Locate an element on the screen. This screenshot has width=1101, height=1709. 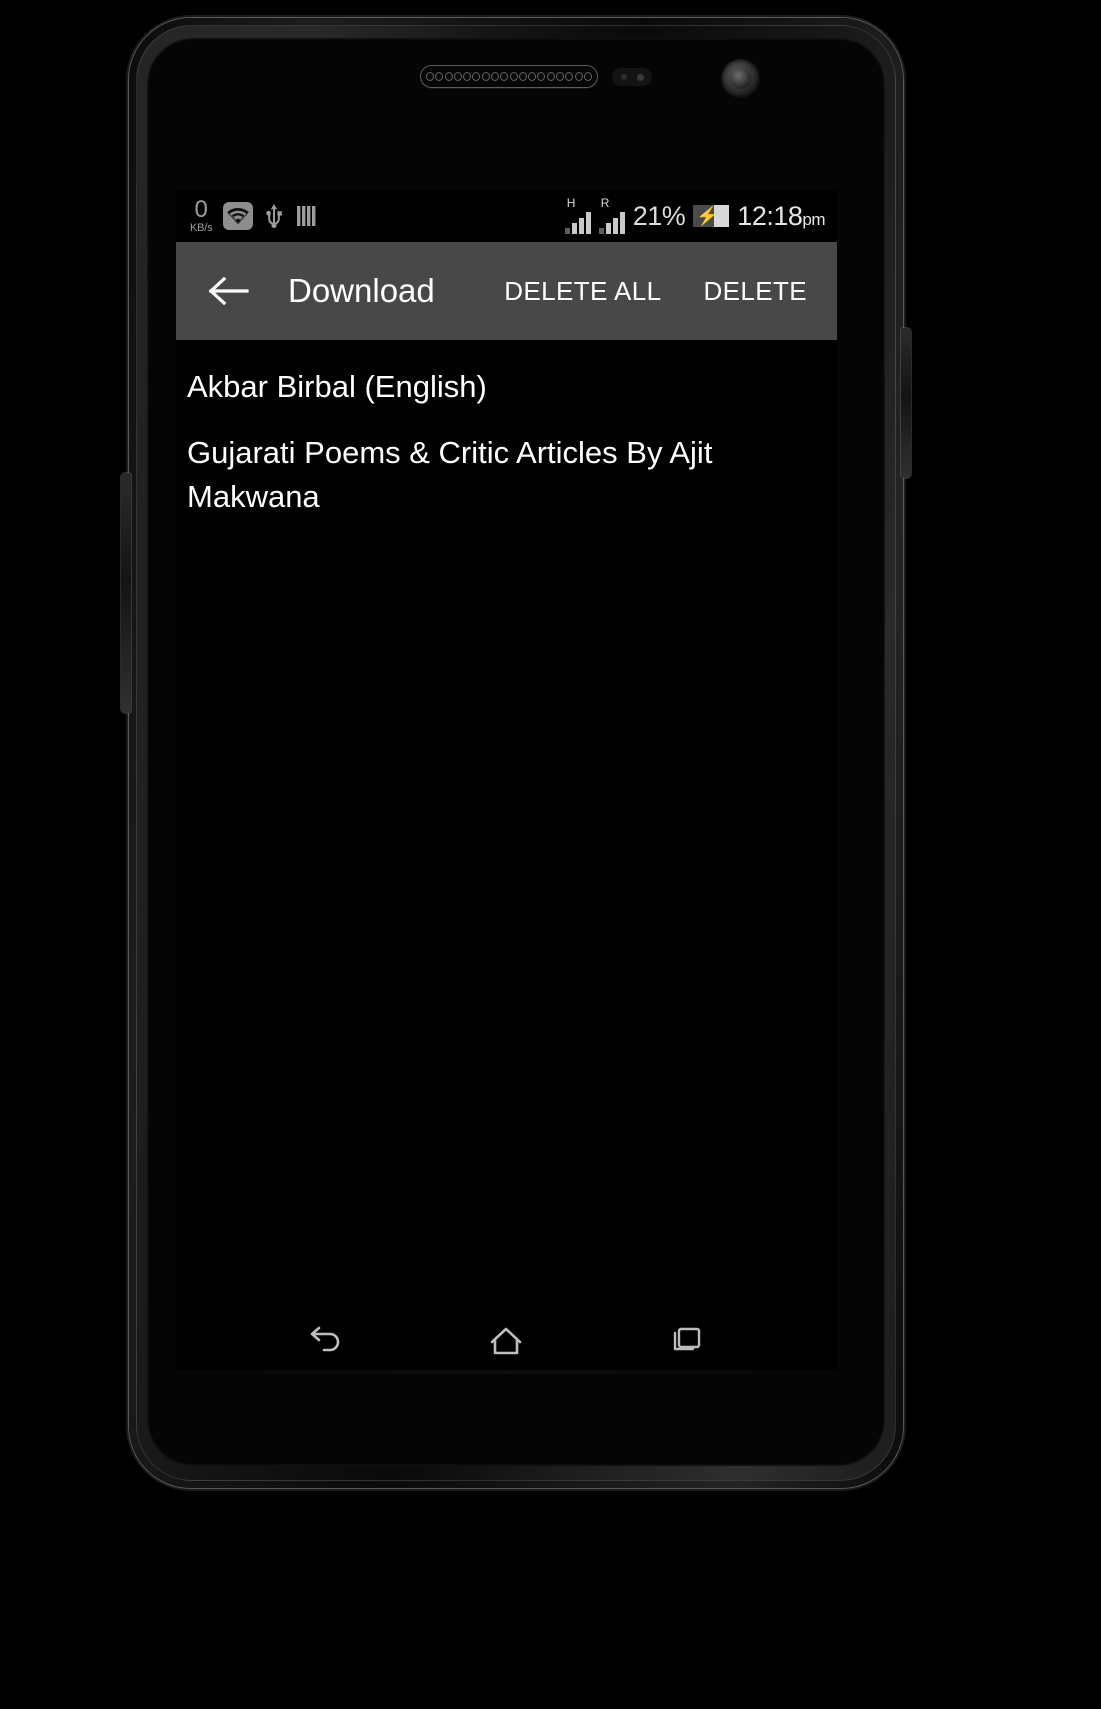
signal-strength-indicator-2: R is located at coordinates (611, 215).